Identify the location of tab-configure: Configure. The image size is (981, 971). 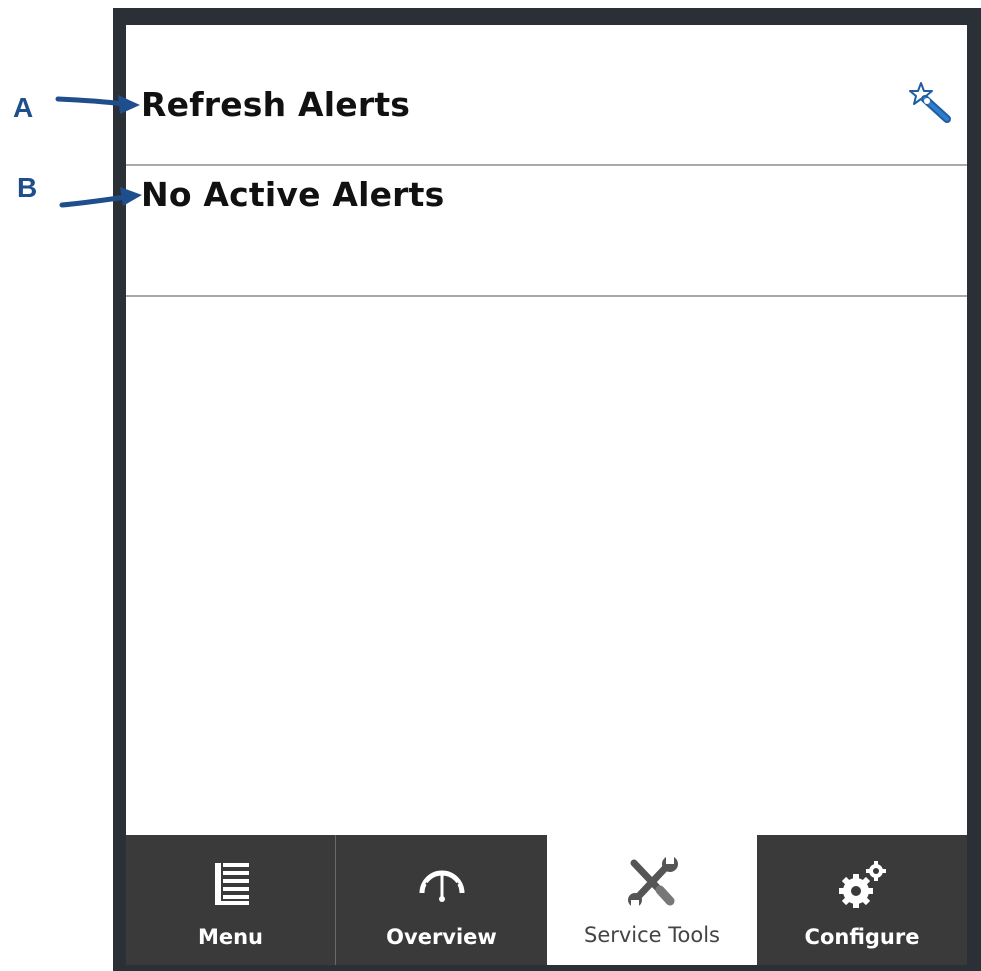
(862, 900).